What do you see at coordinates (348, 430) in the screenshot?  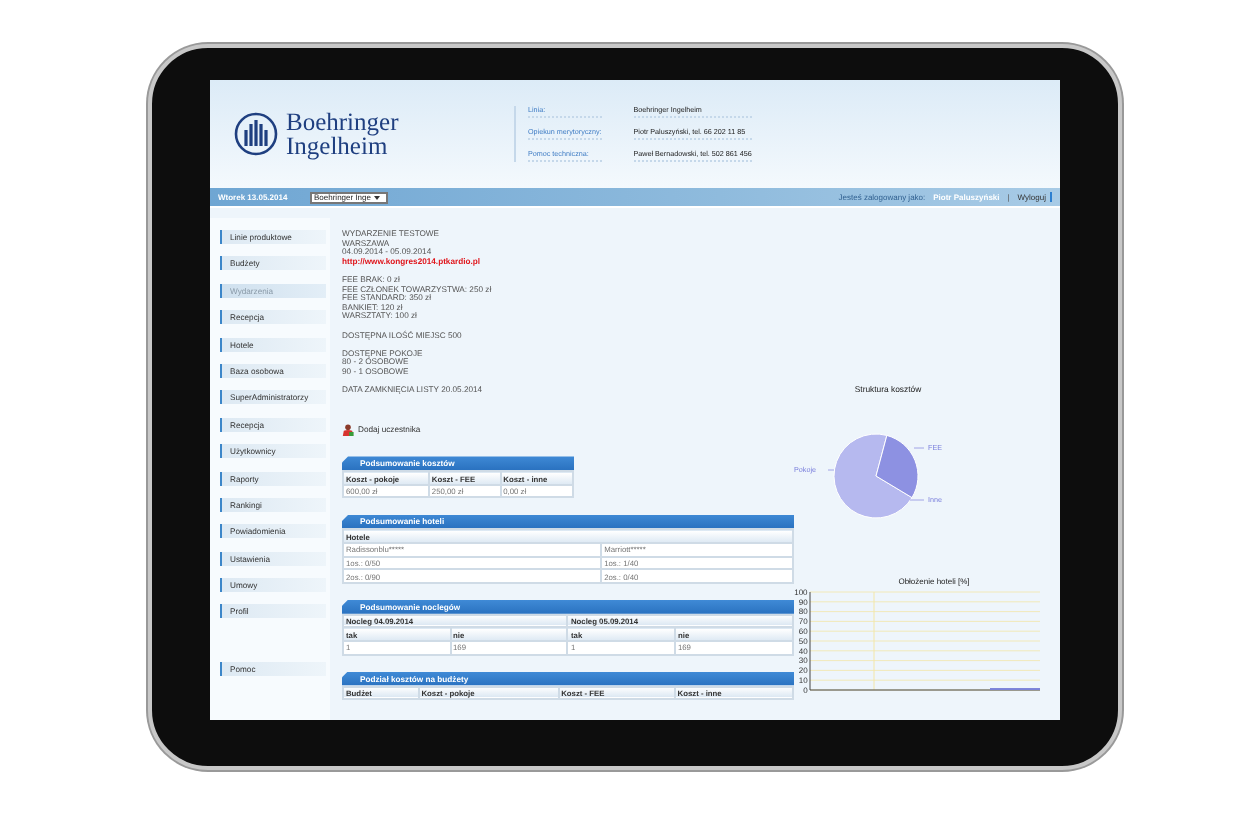 I see `person-add-icon` at bounding box center [348, 430].